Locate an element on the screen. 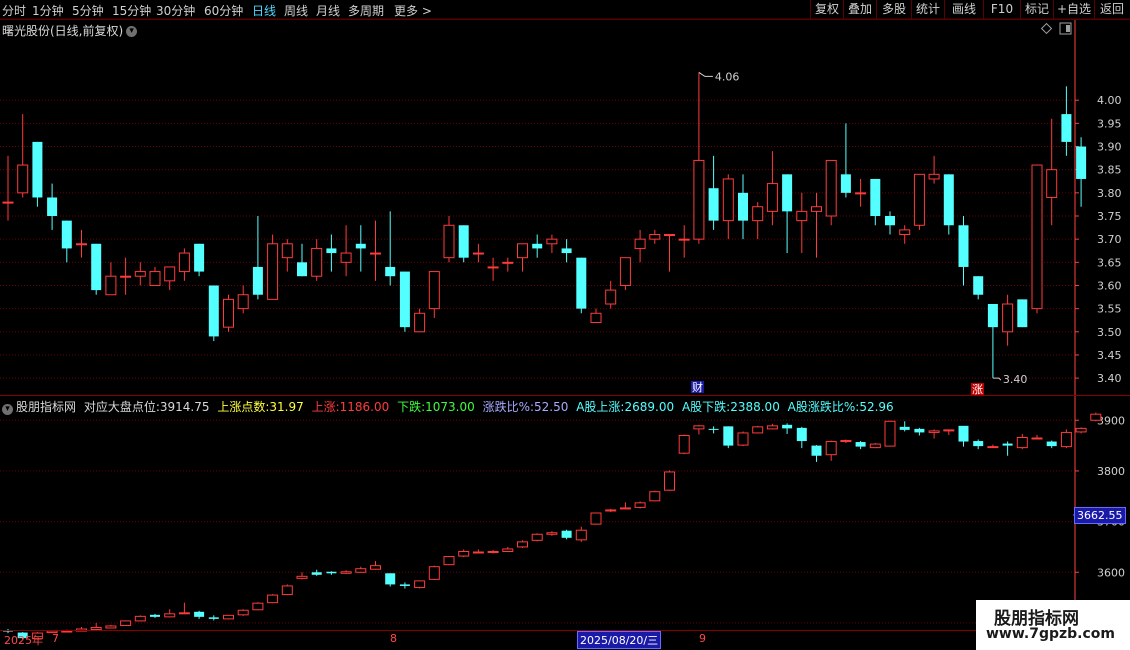 The height and width of the screenshot is (650, 1130). market-level-value: 3914.75 is located at coordinates (184, 407).